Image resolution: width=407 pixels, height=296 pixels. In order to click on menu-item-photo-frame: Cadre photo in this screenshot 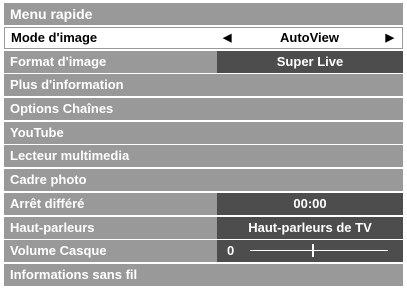, I will do `click(203, 180)`.